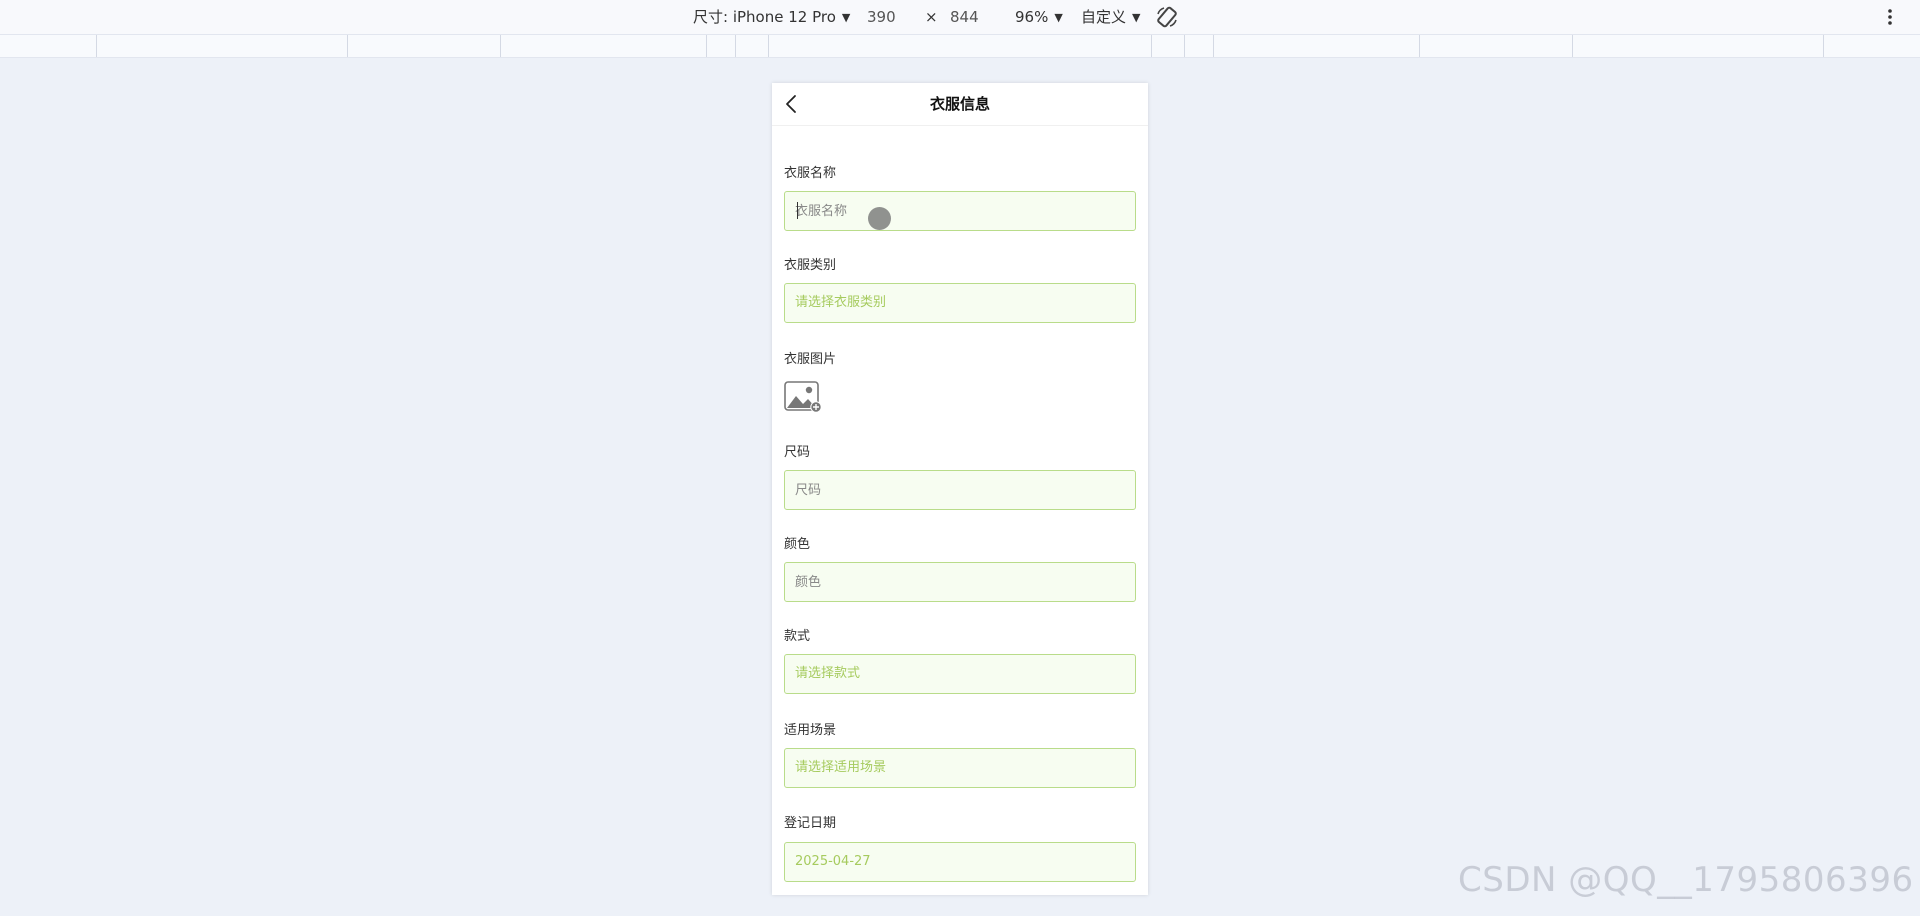 This screenshot has width=1920, height=916. Describe the element at coordinates (1890, 17) in the screenshot. I see `more-options-icon` at that location.